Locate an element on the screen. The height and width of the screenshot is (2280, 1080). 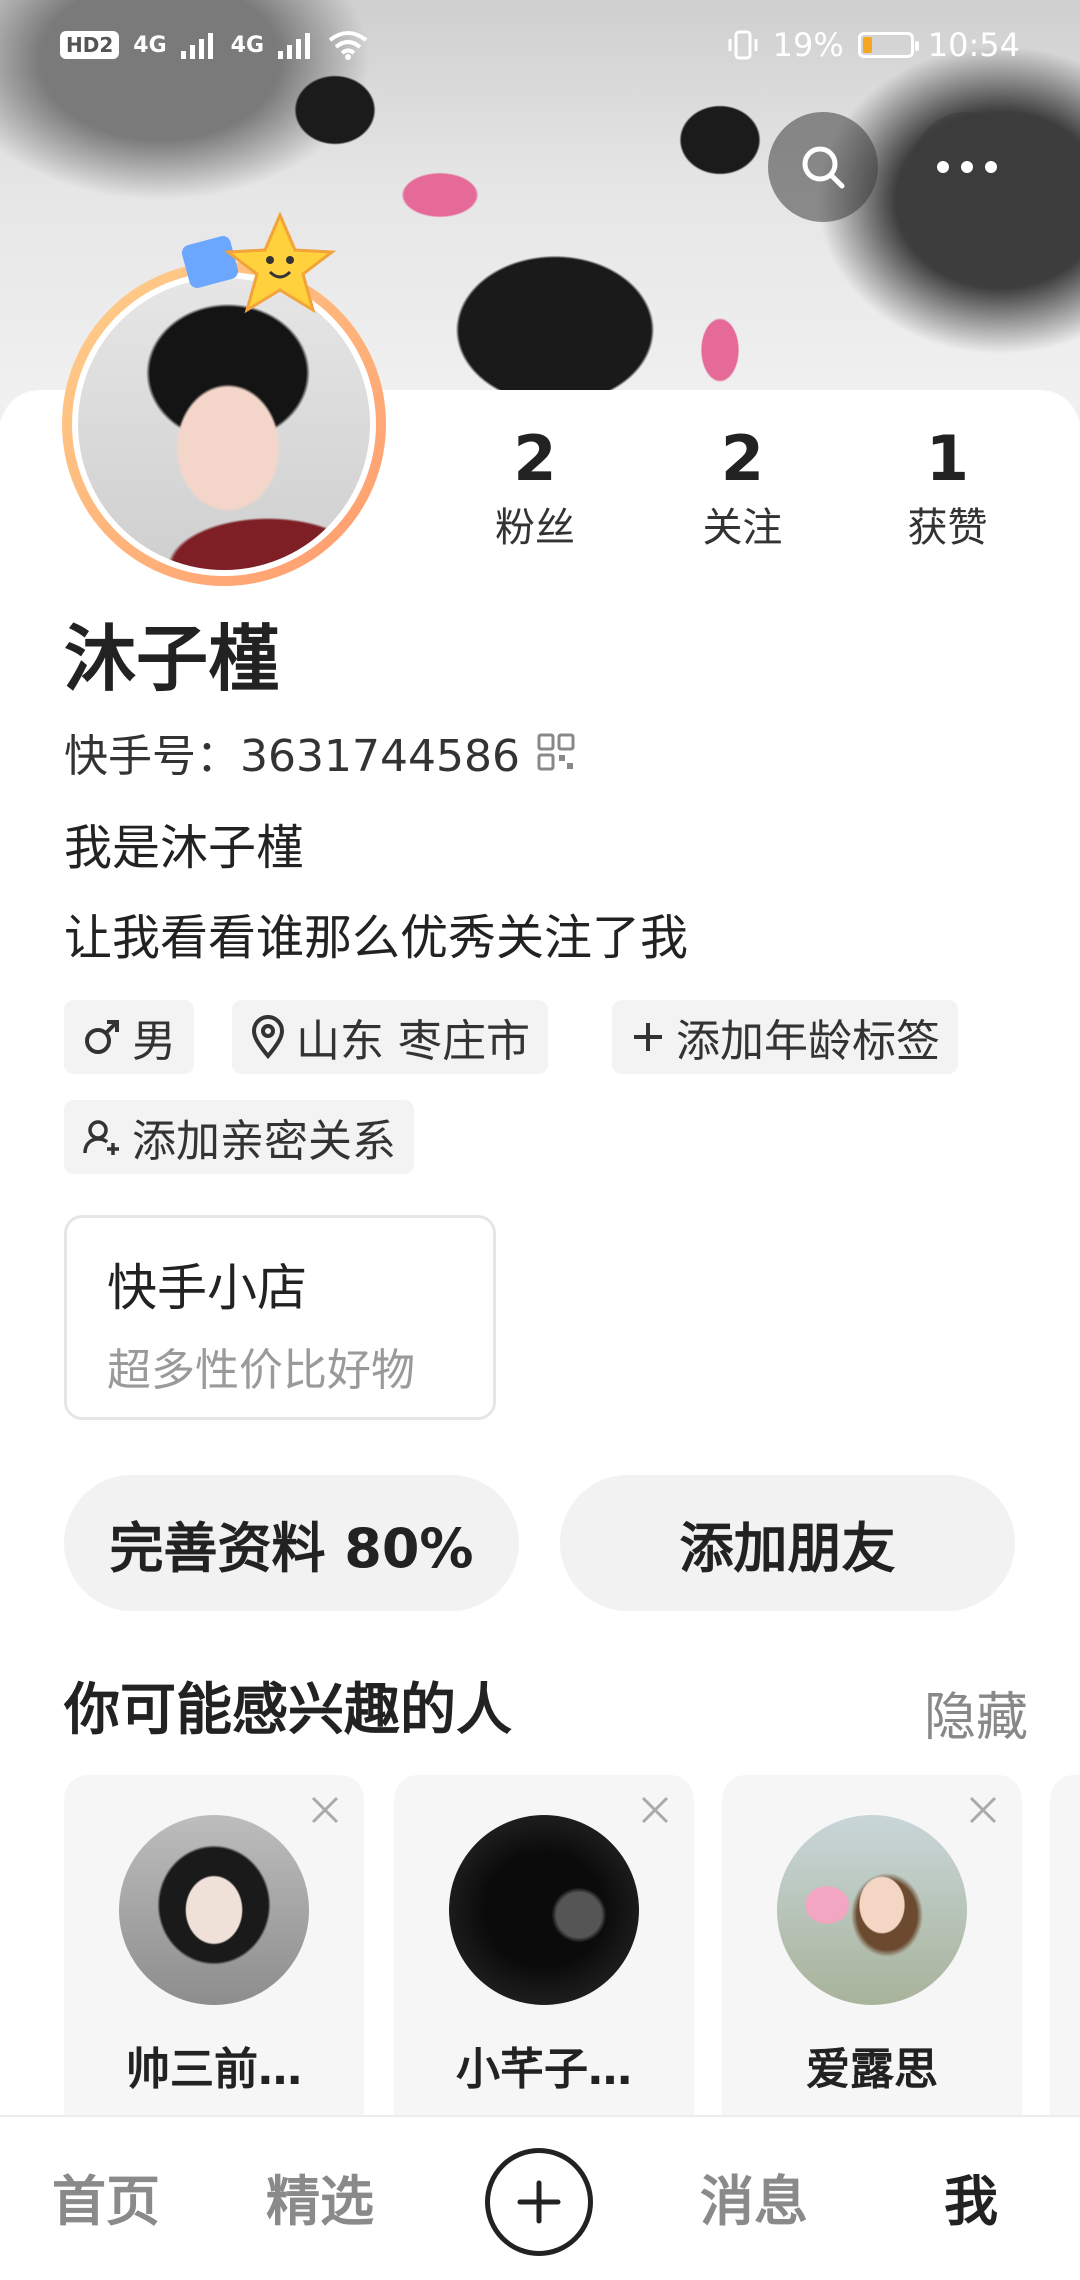
kuaishou-id-row: 快手号：3631744586 is located at coordinates (320, 752).